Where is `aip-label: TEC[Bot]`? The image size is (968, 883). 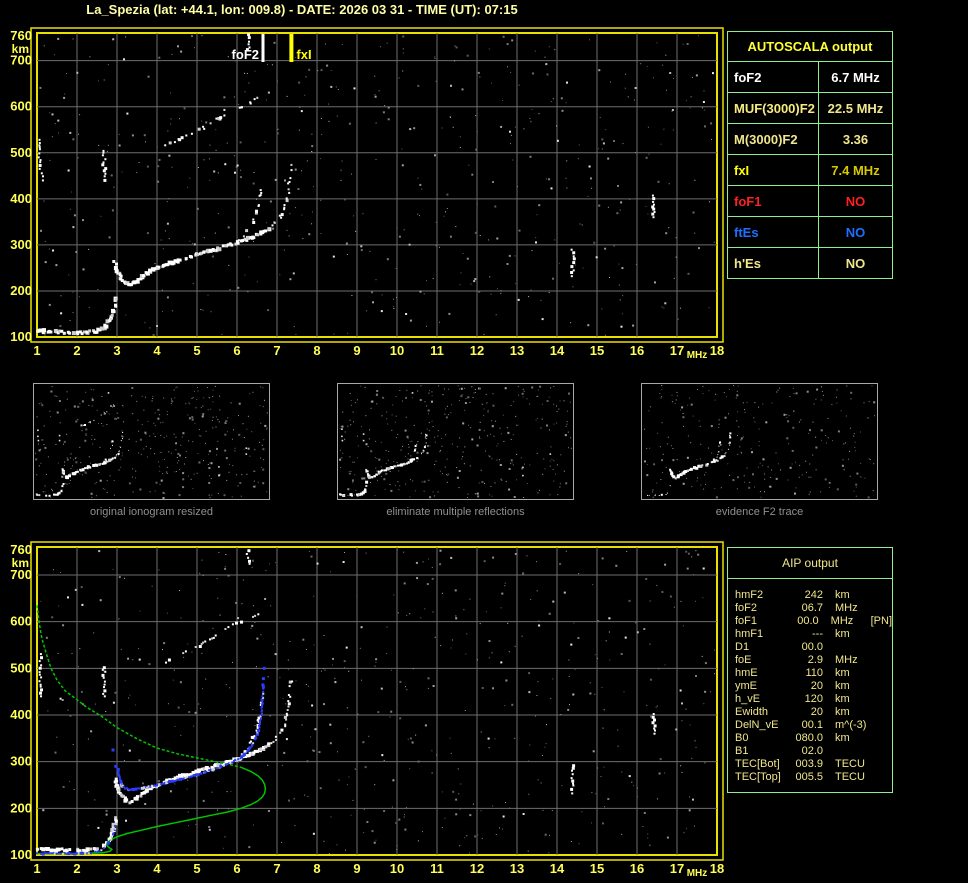 aip-label: TEC[Bot] is located at coordinates (757, 764).